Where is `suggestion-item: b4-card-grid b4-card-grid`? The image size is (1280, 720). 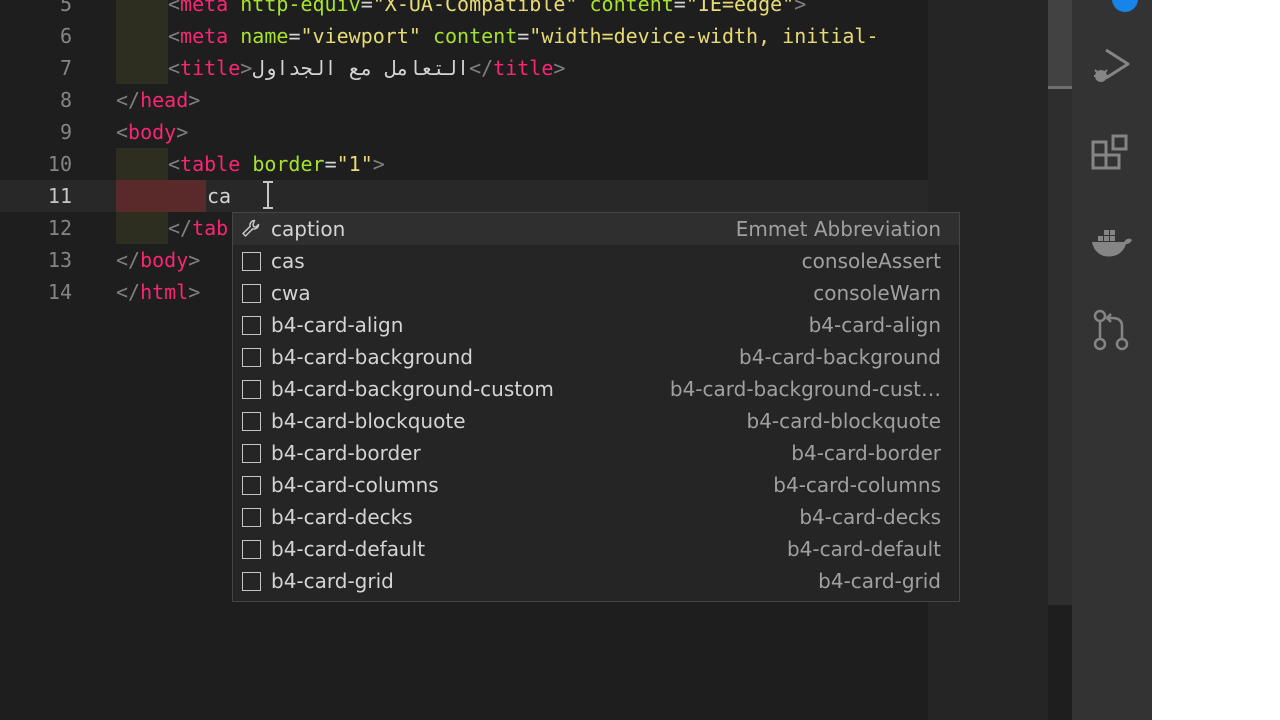 suggestion-item: b4-card-grid b4-card-grid is located at coordinates (596, 581).